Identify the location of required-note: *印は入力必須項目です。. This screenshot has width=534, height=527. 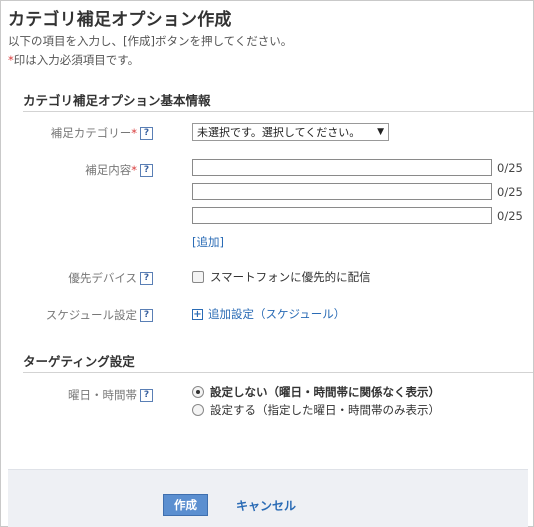
(73, 60).